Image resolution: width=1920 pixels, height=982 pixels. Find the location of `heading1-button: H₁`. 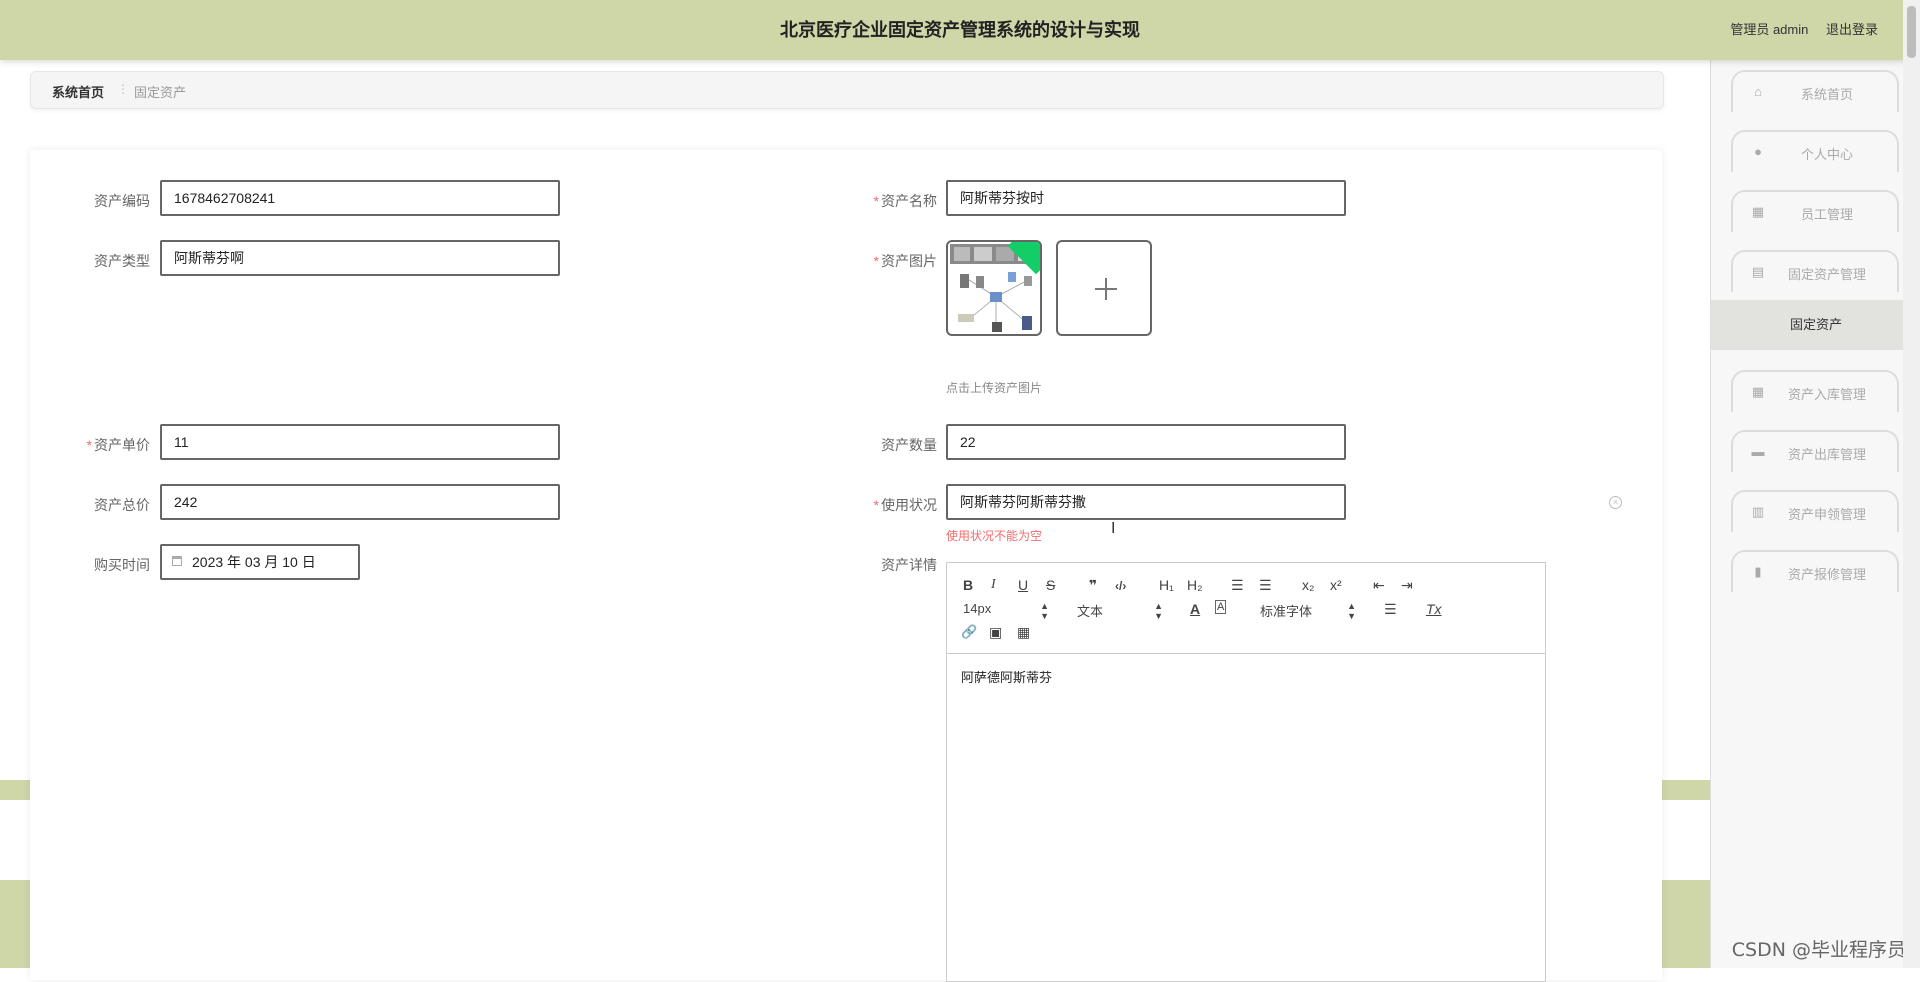

heading1-button: H₁ is located at coordinates (1166, 585).